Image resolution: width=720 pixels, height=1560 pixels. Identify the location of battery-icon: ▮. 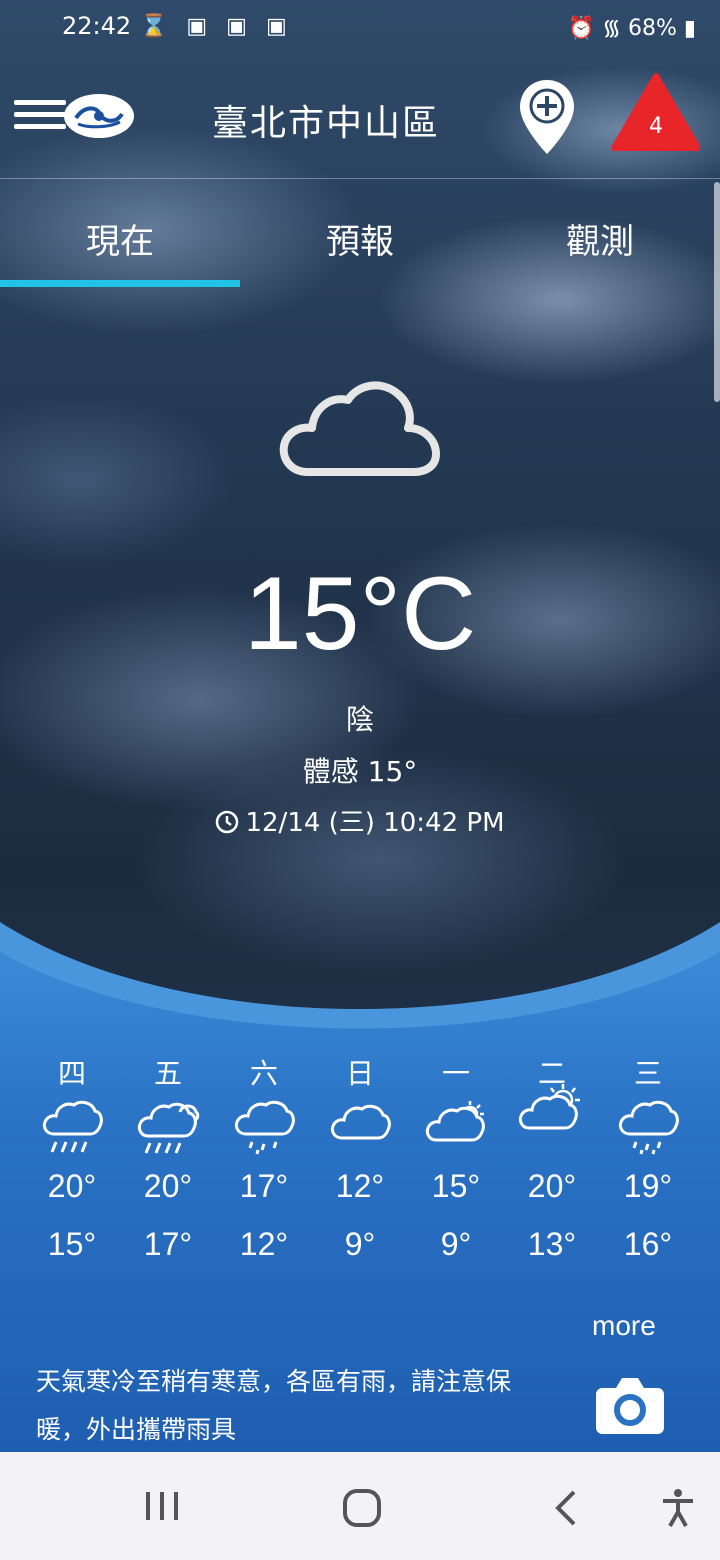
(689, 28).